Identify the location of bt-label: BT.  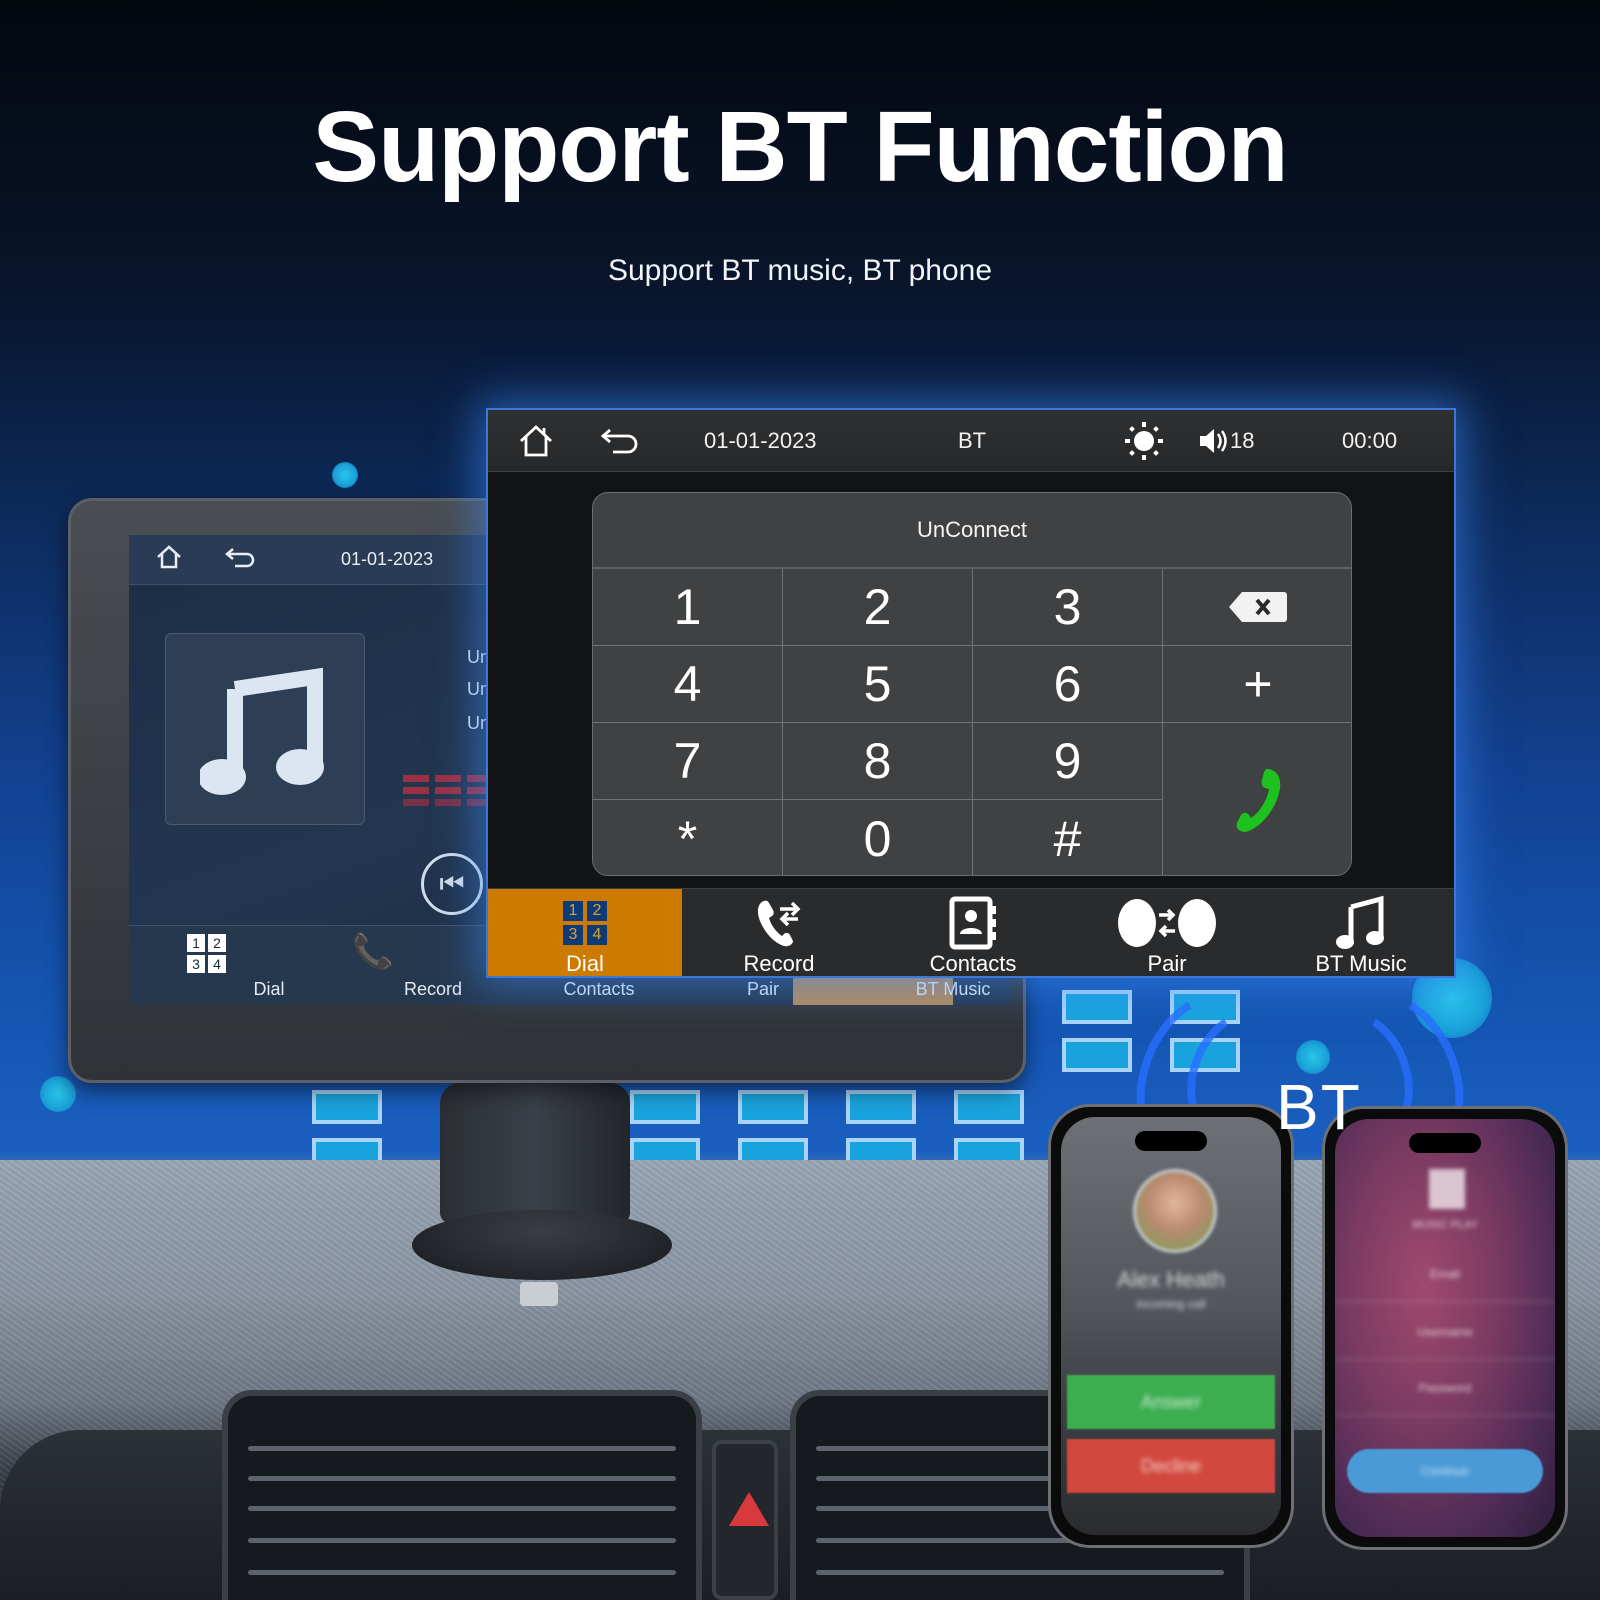
(1319, 1107).